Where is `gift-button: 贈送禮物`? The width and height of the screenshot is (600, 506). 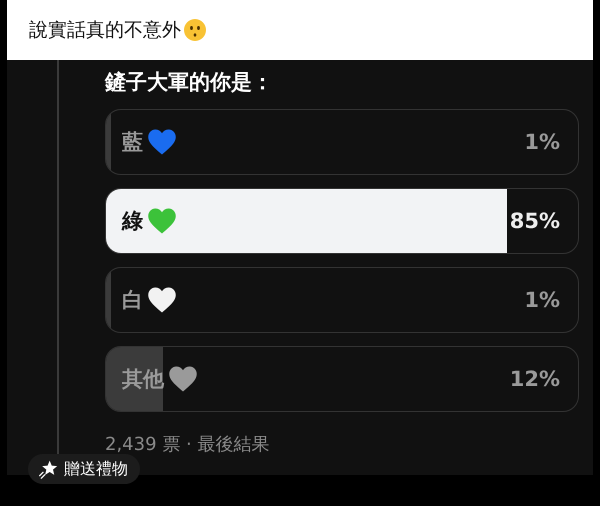
gift-button: 贈送禮物 is located at coordinates (84, 469).